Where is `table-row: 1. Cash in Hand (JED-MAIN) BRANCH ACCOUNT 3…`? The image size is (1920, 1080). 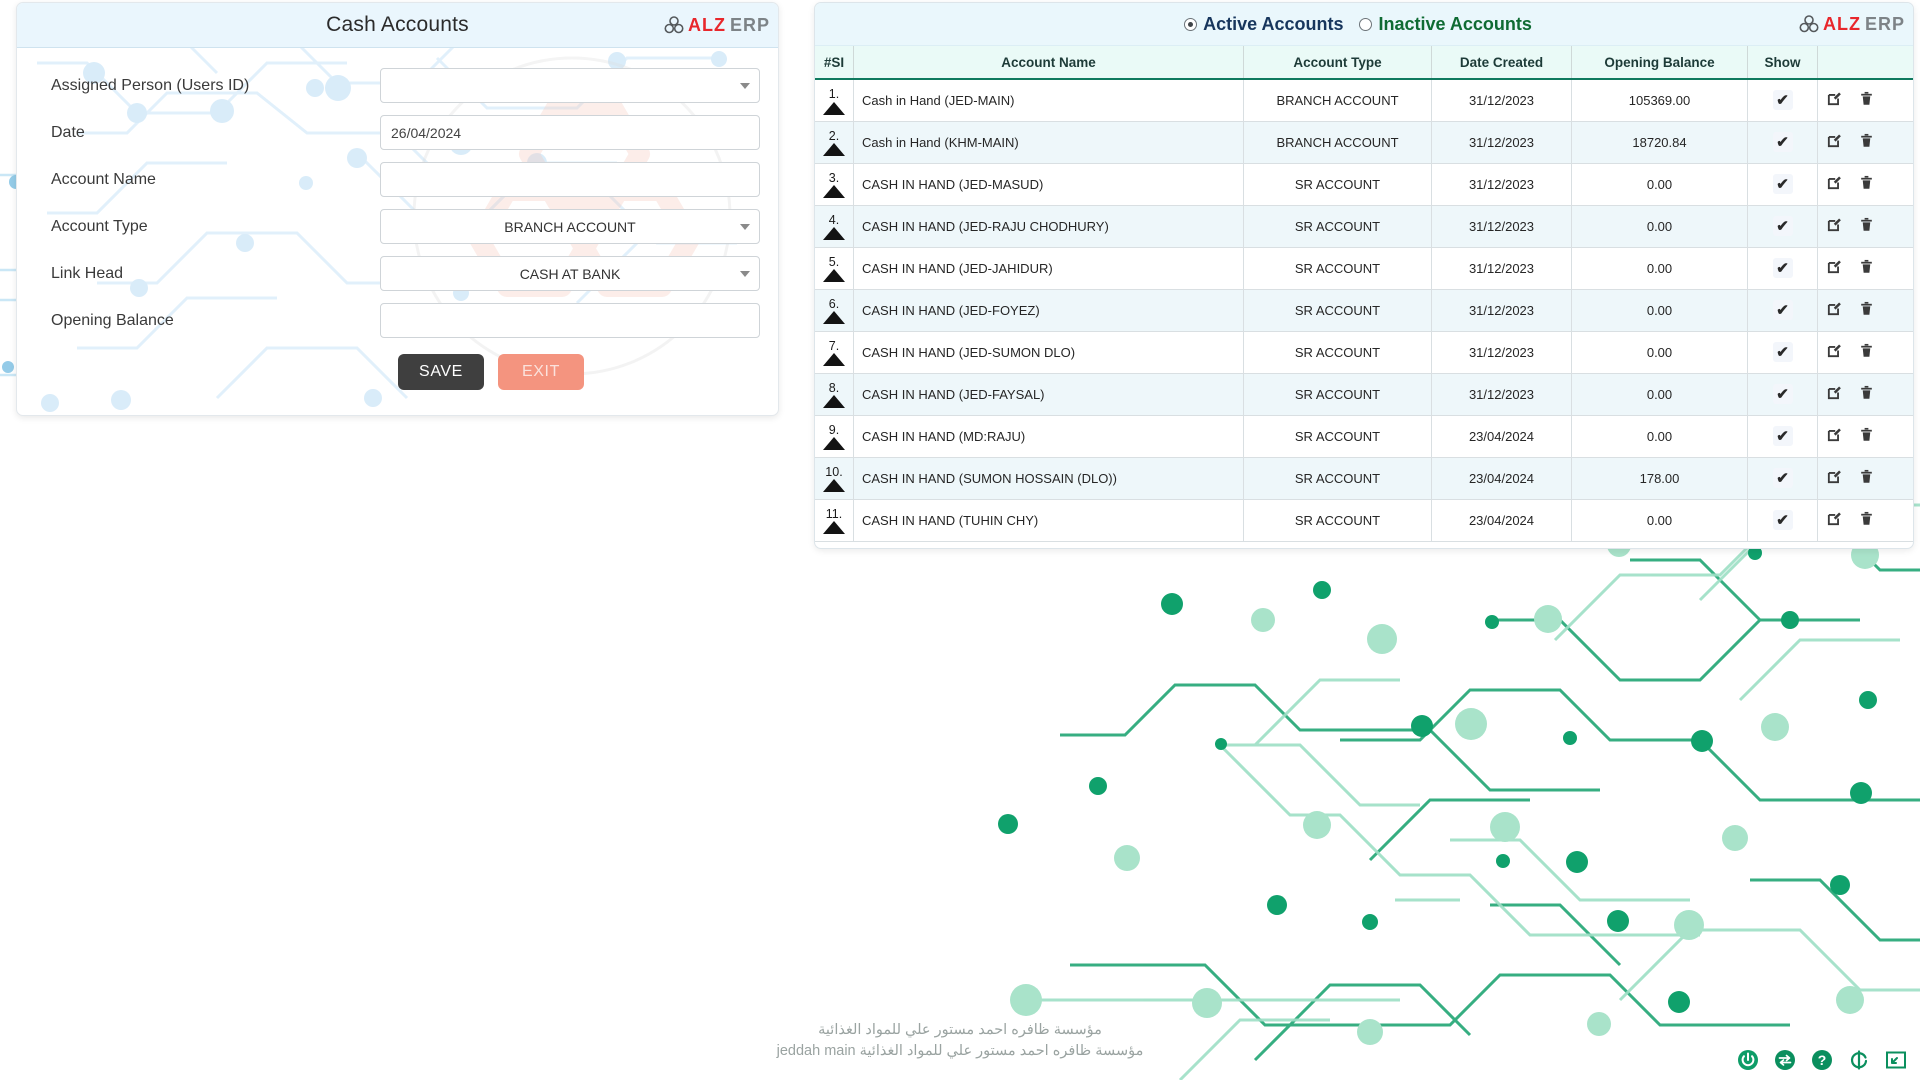 table-row: 1. Cash in Hand (JED-MAIN) BRANCH ACCOUNT 3… is located at coordinates (1364, 100).